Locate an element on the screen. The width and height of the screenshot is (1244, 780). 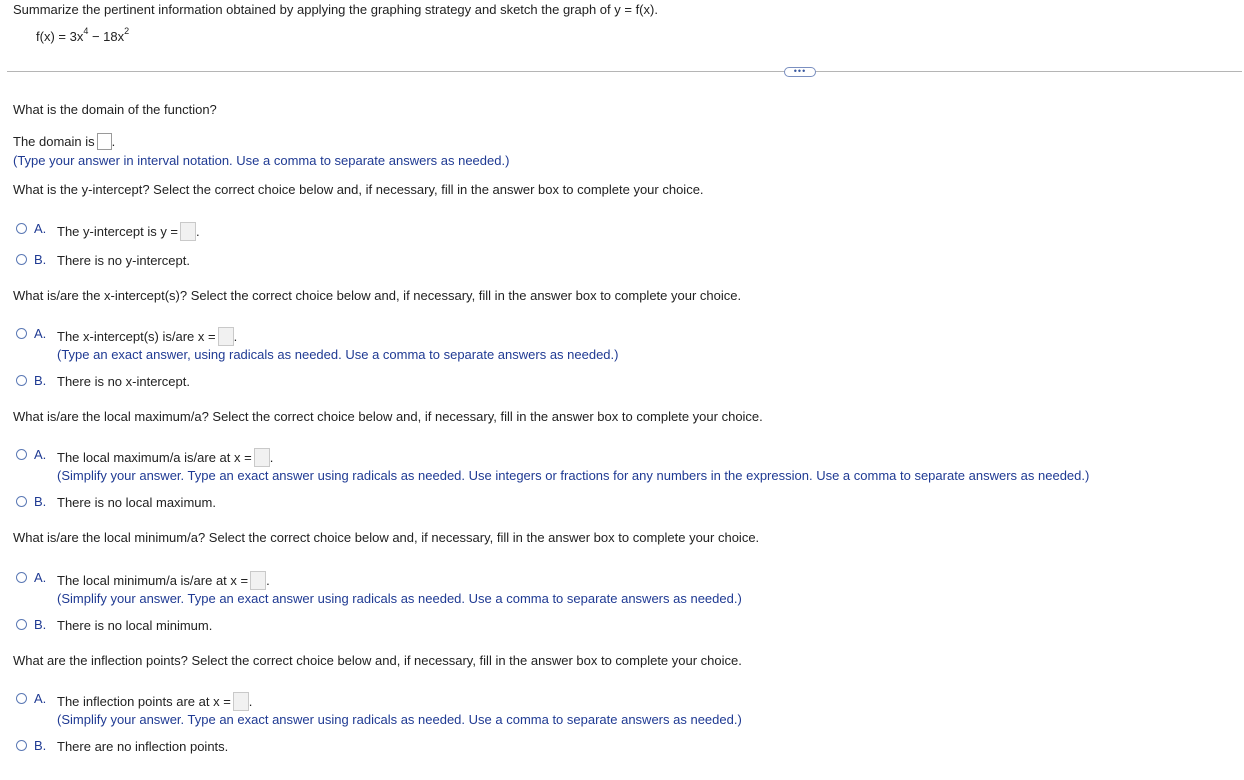
section-divider is located at coordinates (624, 71).